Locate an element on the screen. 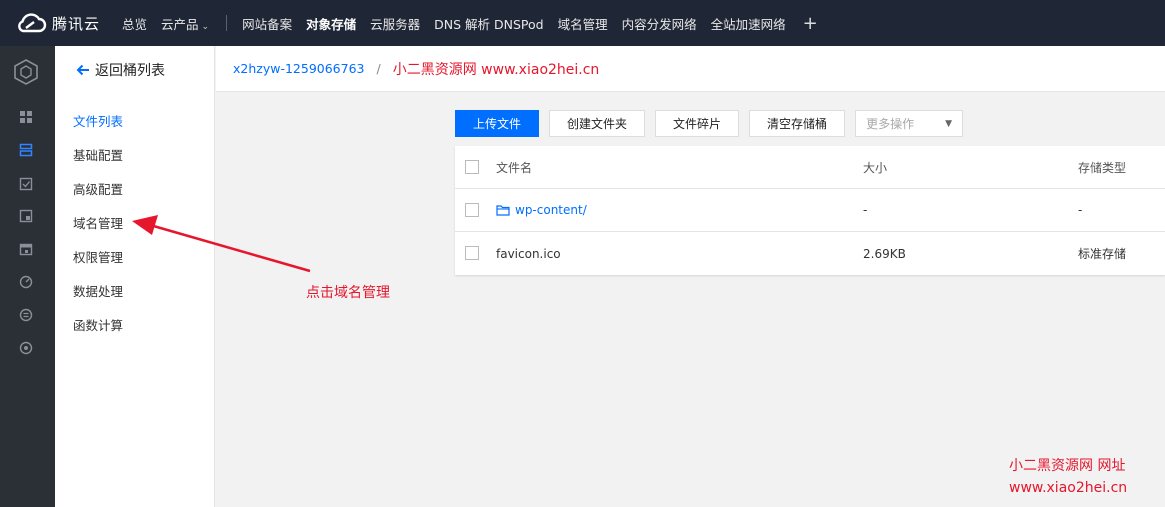 The image size is (1165, 507). sidebar-item-function-compute: 函数计算 is located at coordinates (98, 324).